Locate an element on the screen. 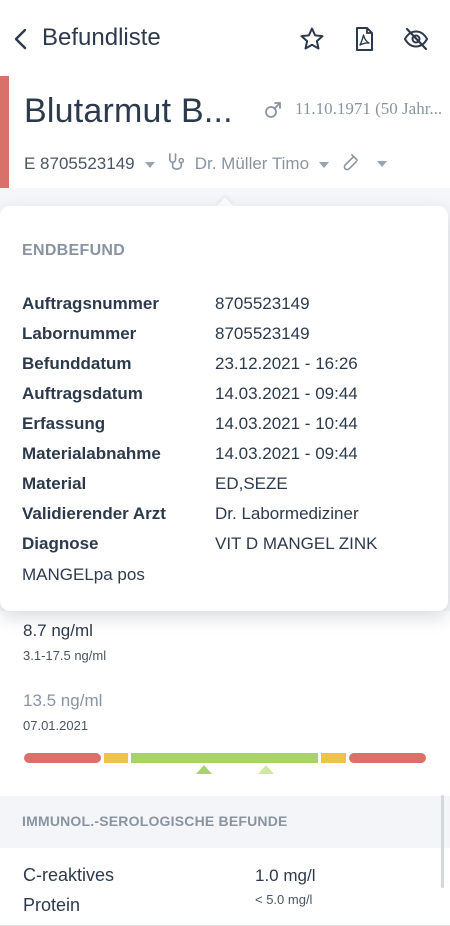 The width and height of the screenshot is (450, 926). section-title: IMMUNOL.-SEROLOGISCHE BEFUNDE is located at coordinates (155, 821).